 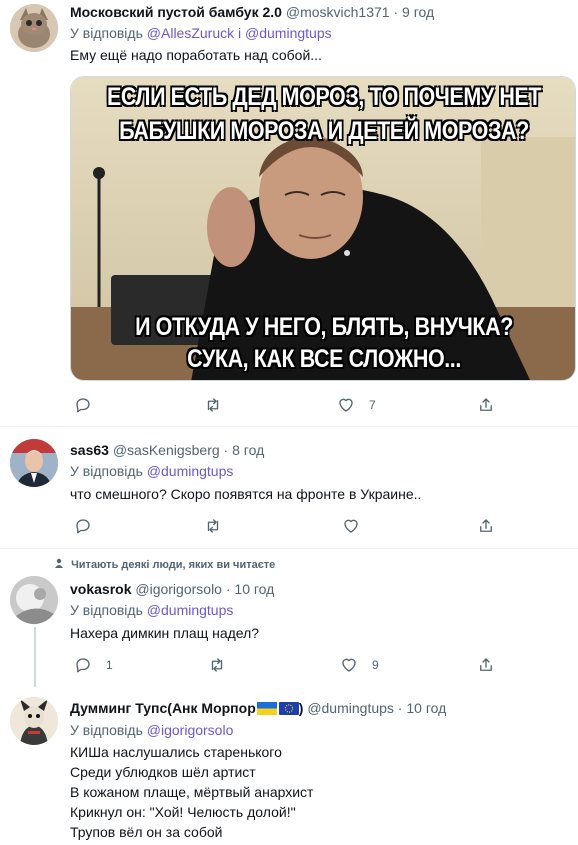 What do you see at coordinates (359, 665) in the screenshot?
I see `like-button: 9` at bounding box center [359, 665].